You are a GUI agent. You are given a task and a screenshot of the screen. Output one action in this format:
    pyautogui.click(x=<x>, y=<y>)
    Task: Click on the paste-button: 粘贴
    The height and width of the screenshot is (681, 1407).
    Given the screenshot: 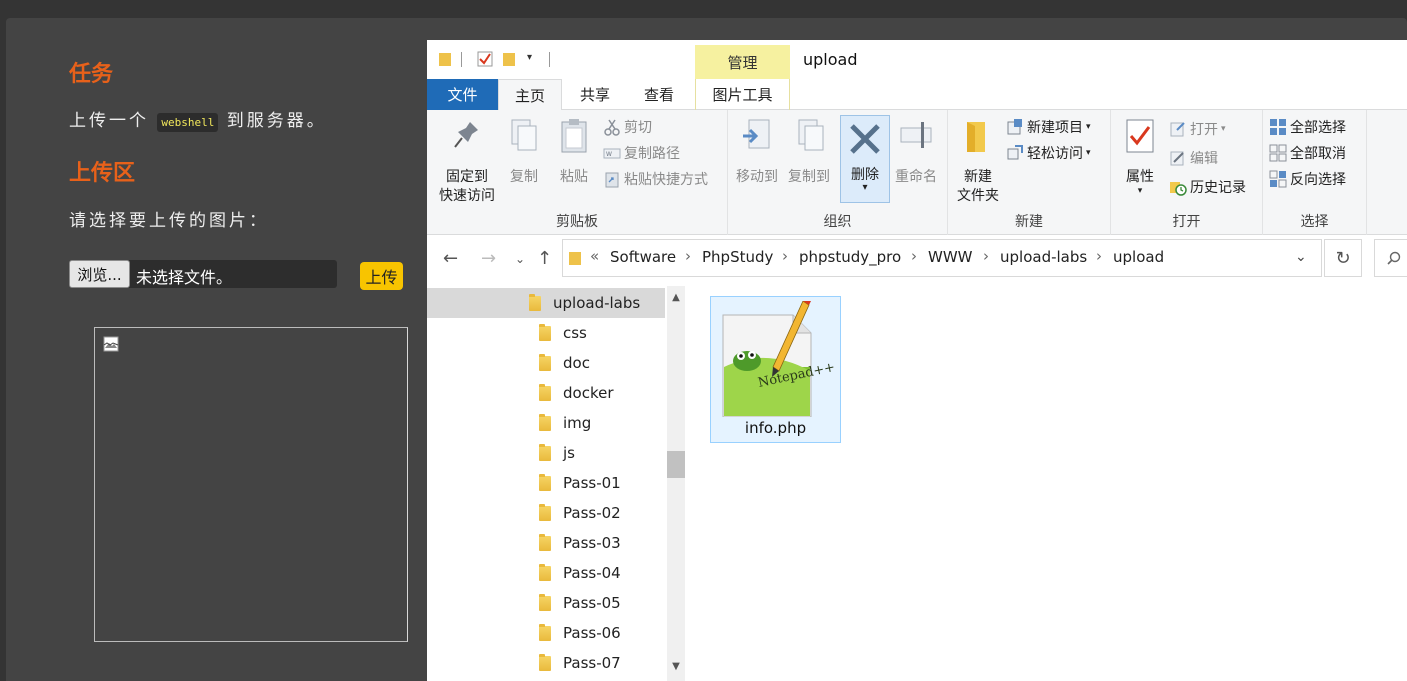 What is the action you would take?
    pyautogui.click(x=574, y=151)
    